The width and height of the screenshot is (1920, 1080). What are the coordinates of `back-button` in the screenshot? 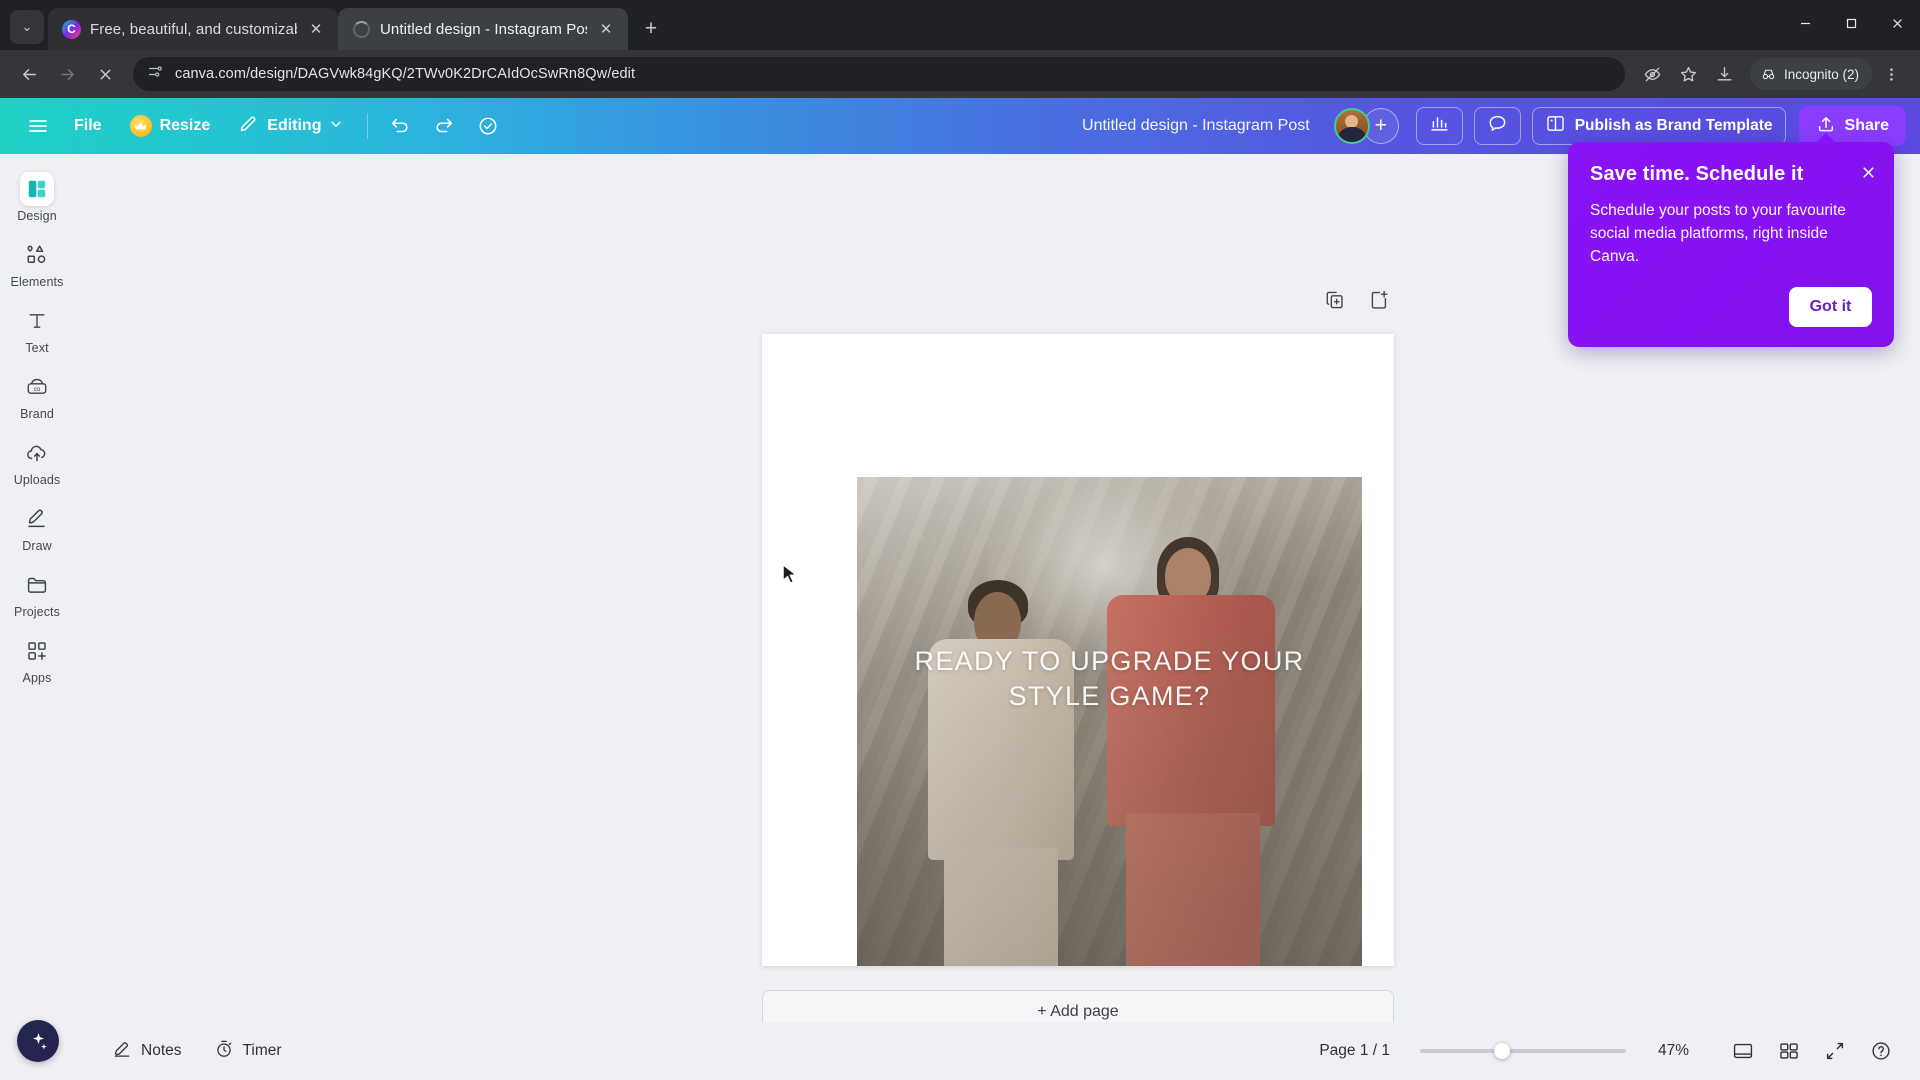 It's located at (29, 74).